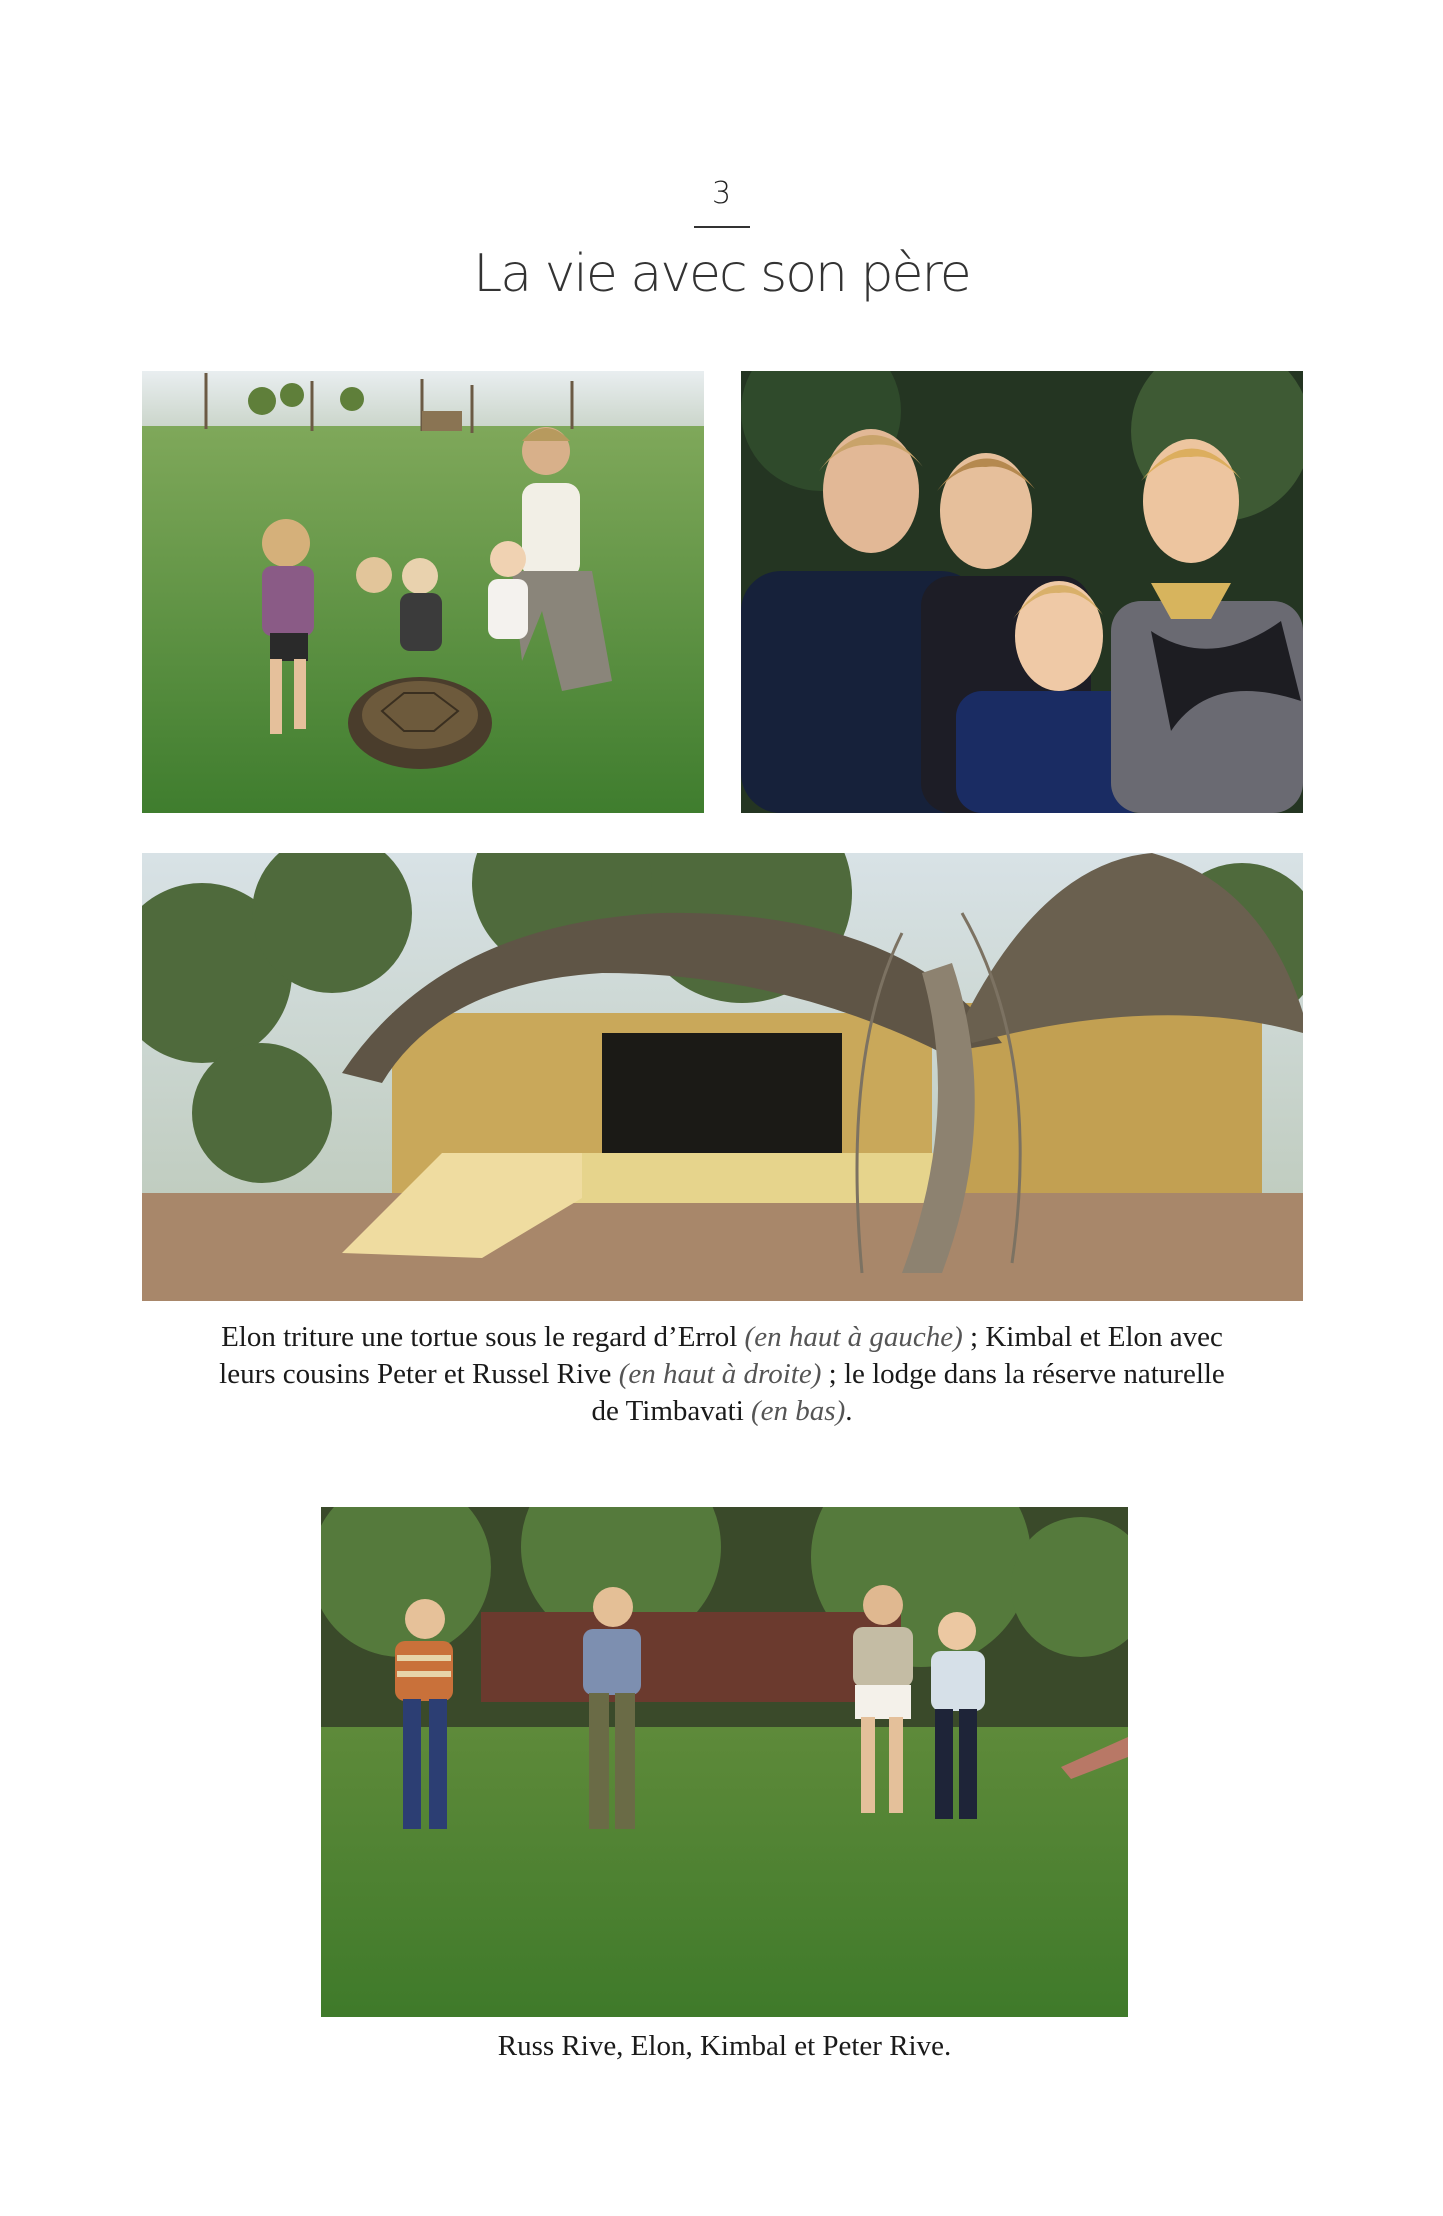 This screenshot has height=2216, width=1443. Describe the element at coordinates (722, 274) in the screenshot. I see `chapter-title: La vie avec son père` at that location.